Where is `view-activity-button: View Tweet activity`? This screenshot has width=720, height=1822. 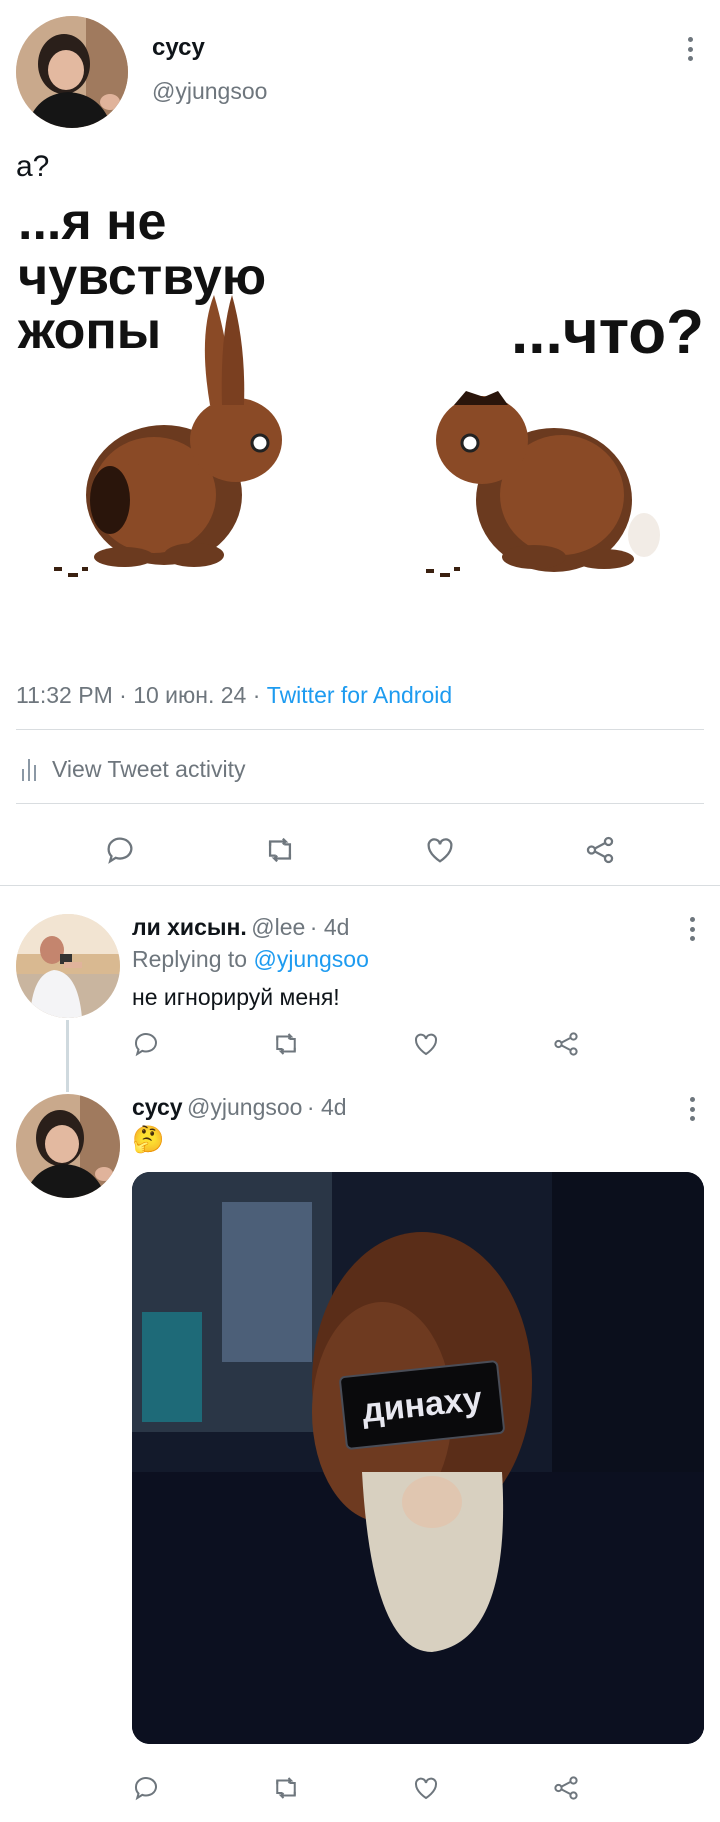 view-activity-button: View Tweet activity is located at coordinates (133, 769).